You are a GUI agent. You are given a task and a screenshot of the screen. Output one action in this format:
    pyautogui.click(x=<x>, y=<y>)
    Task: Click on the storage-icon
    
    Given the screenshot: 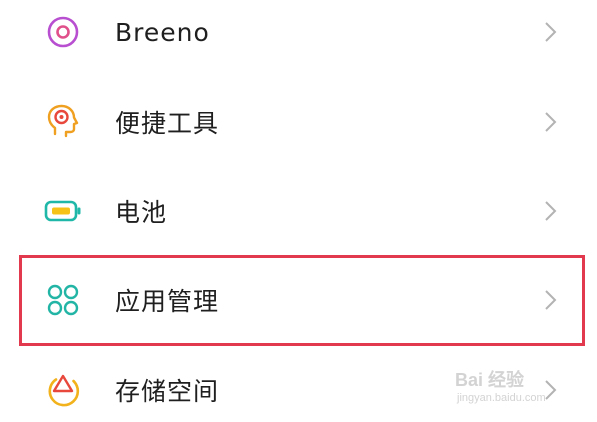 What is the action you would take?
    pyautogui.click(x=63, y=390)
    